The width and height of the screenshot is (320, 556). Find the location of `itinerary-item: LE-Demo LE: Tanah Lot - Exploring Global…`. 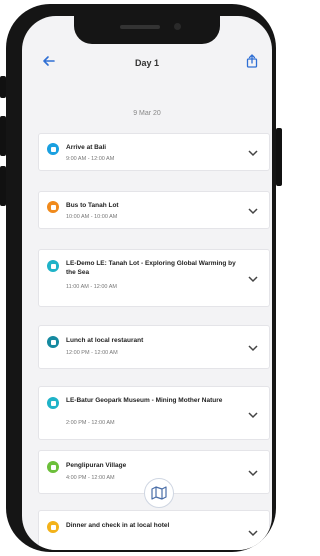

itinerary-item: LE-Demo LE: Tanah Lot - Exploring Global… is located at coordinates (154, 278).